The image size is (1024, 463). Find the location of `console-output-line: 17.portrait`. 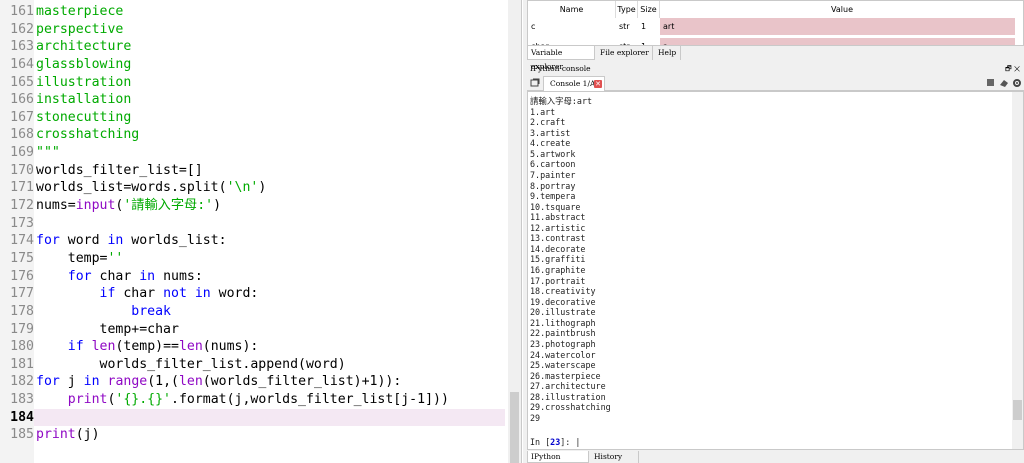

console-output-line: 17.portrait is located at coordinates (558, 280).